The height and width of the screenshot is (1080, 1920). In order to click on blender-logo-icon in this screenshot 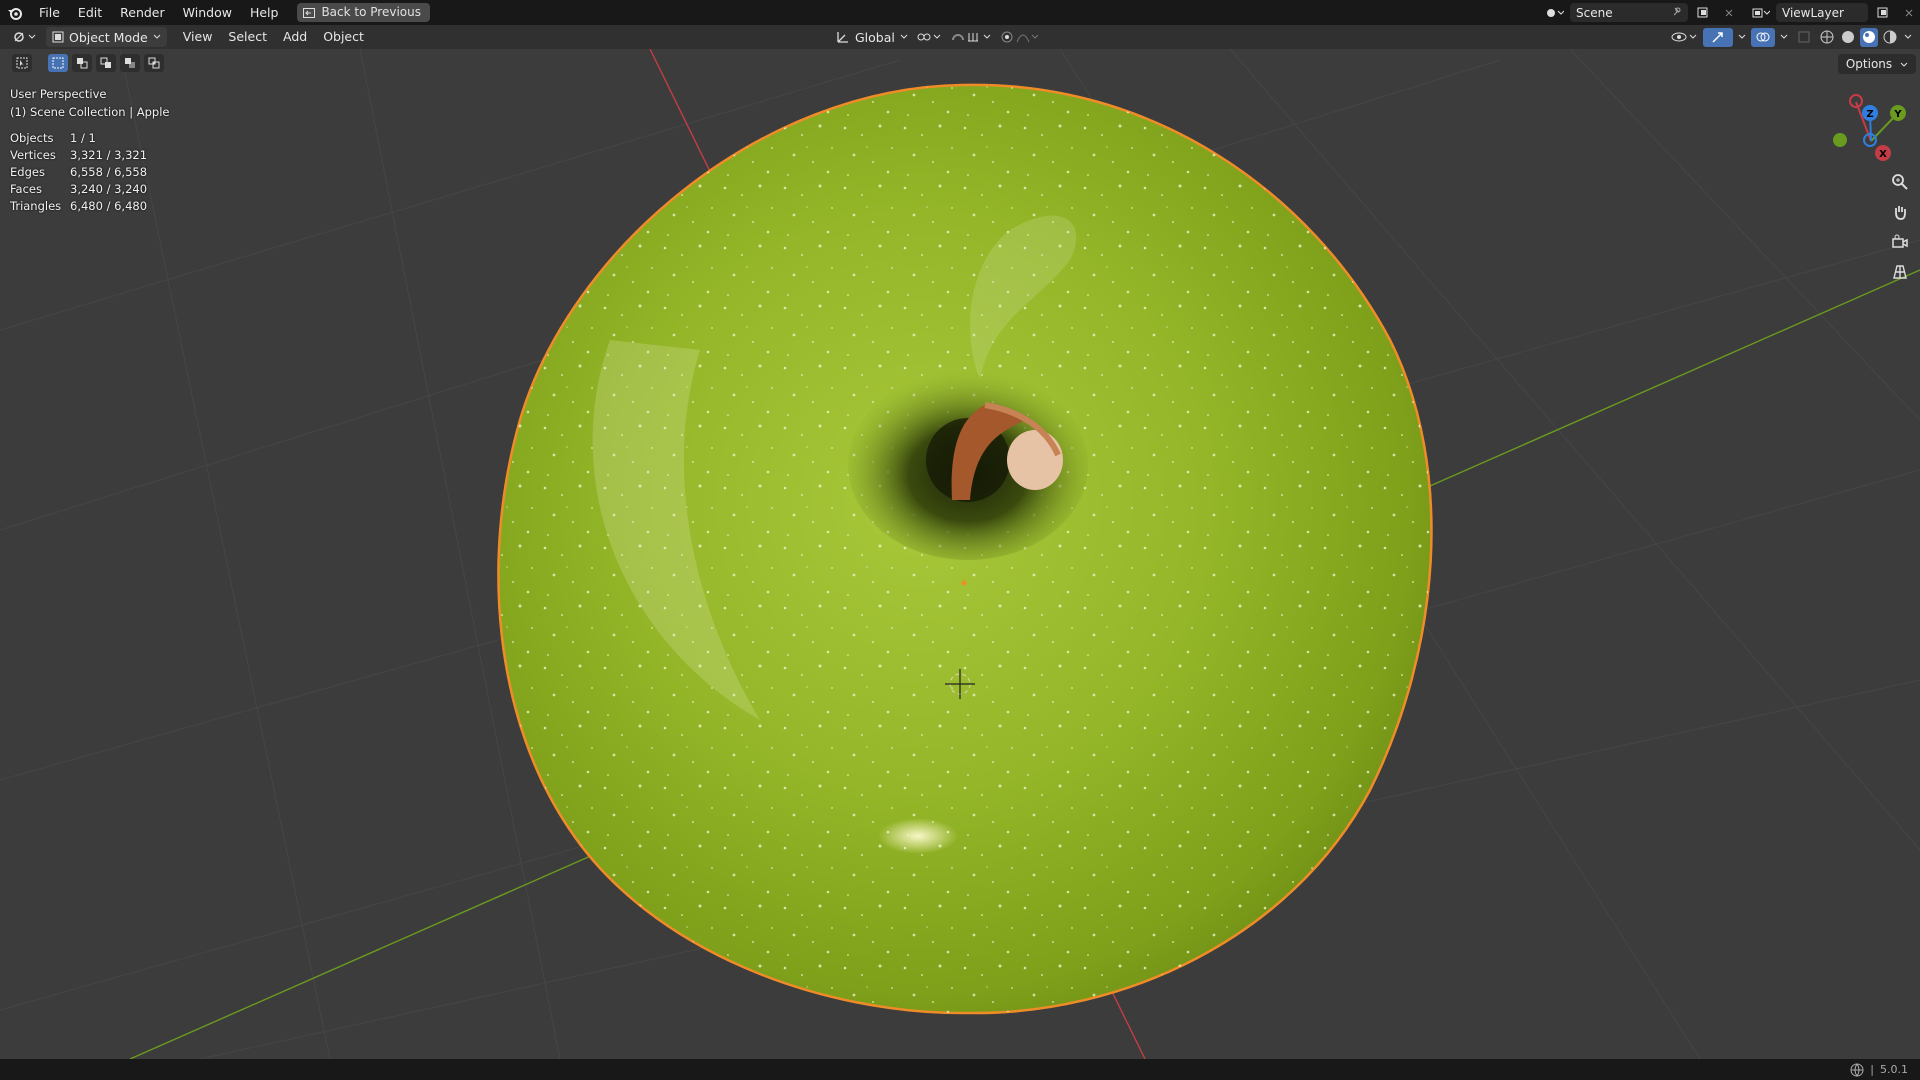, I will do `click(15, 12)`.